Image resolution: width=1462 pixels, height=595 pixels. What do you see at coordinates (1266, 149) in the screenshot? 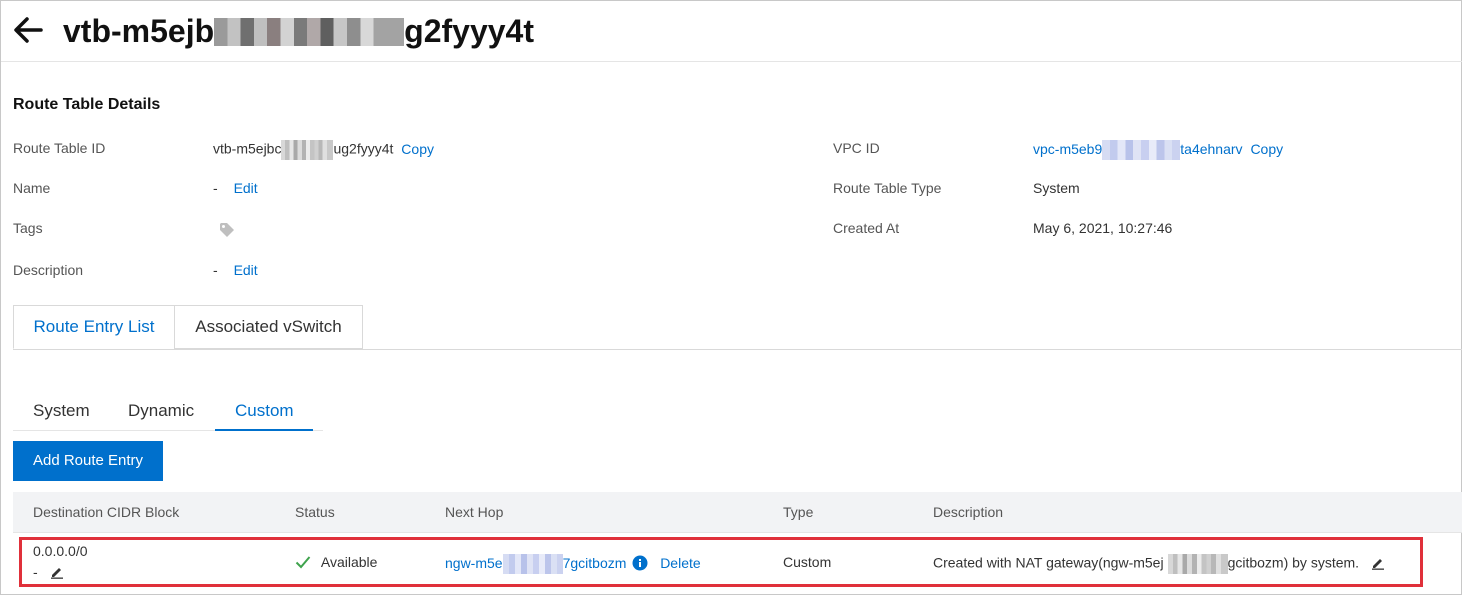
I see `copy-vpc-id-button: Copy` at bounding box center [1266, 149].